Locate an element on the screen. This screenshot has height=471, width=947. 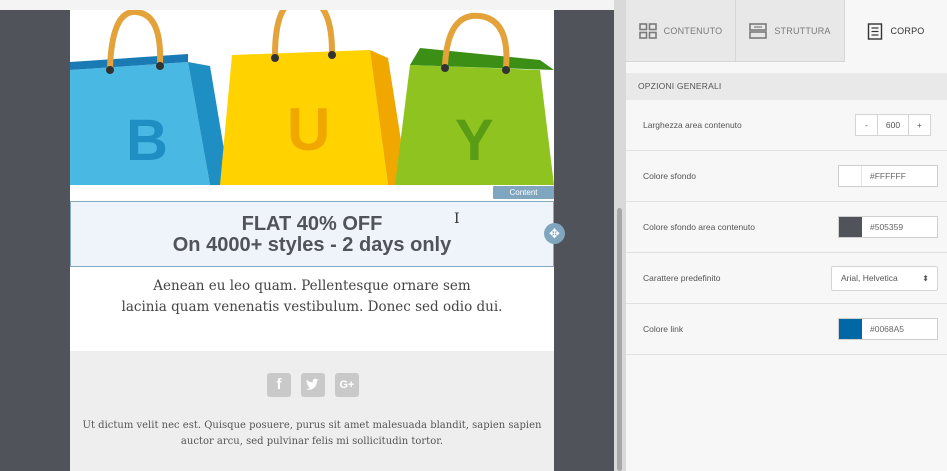
content-bg-color-swatch is located at coordinates (850, 227).